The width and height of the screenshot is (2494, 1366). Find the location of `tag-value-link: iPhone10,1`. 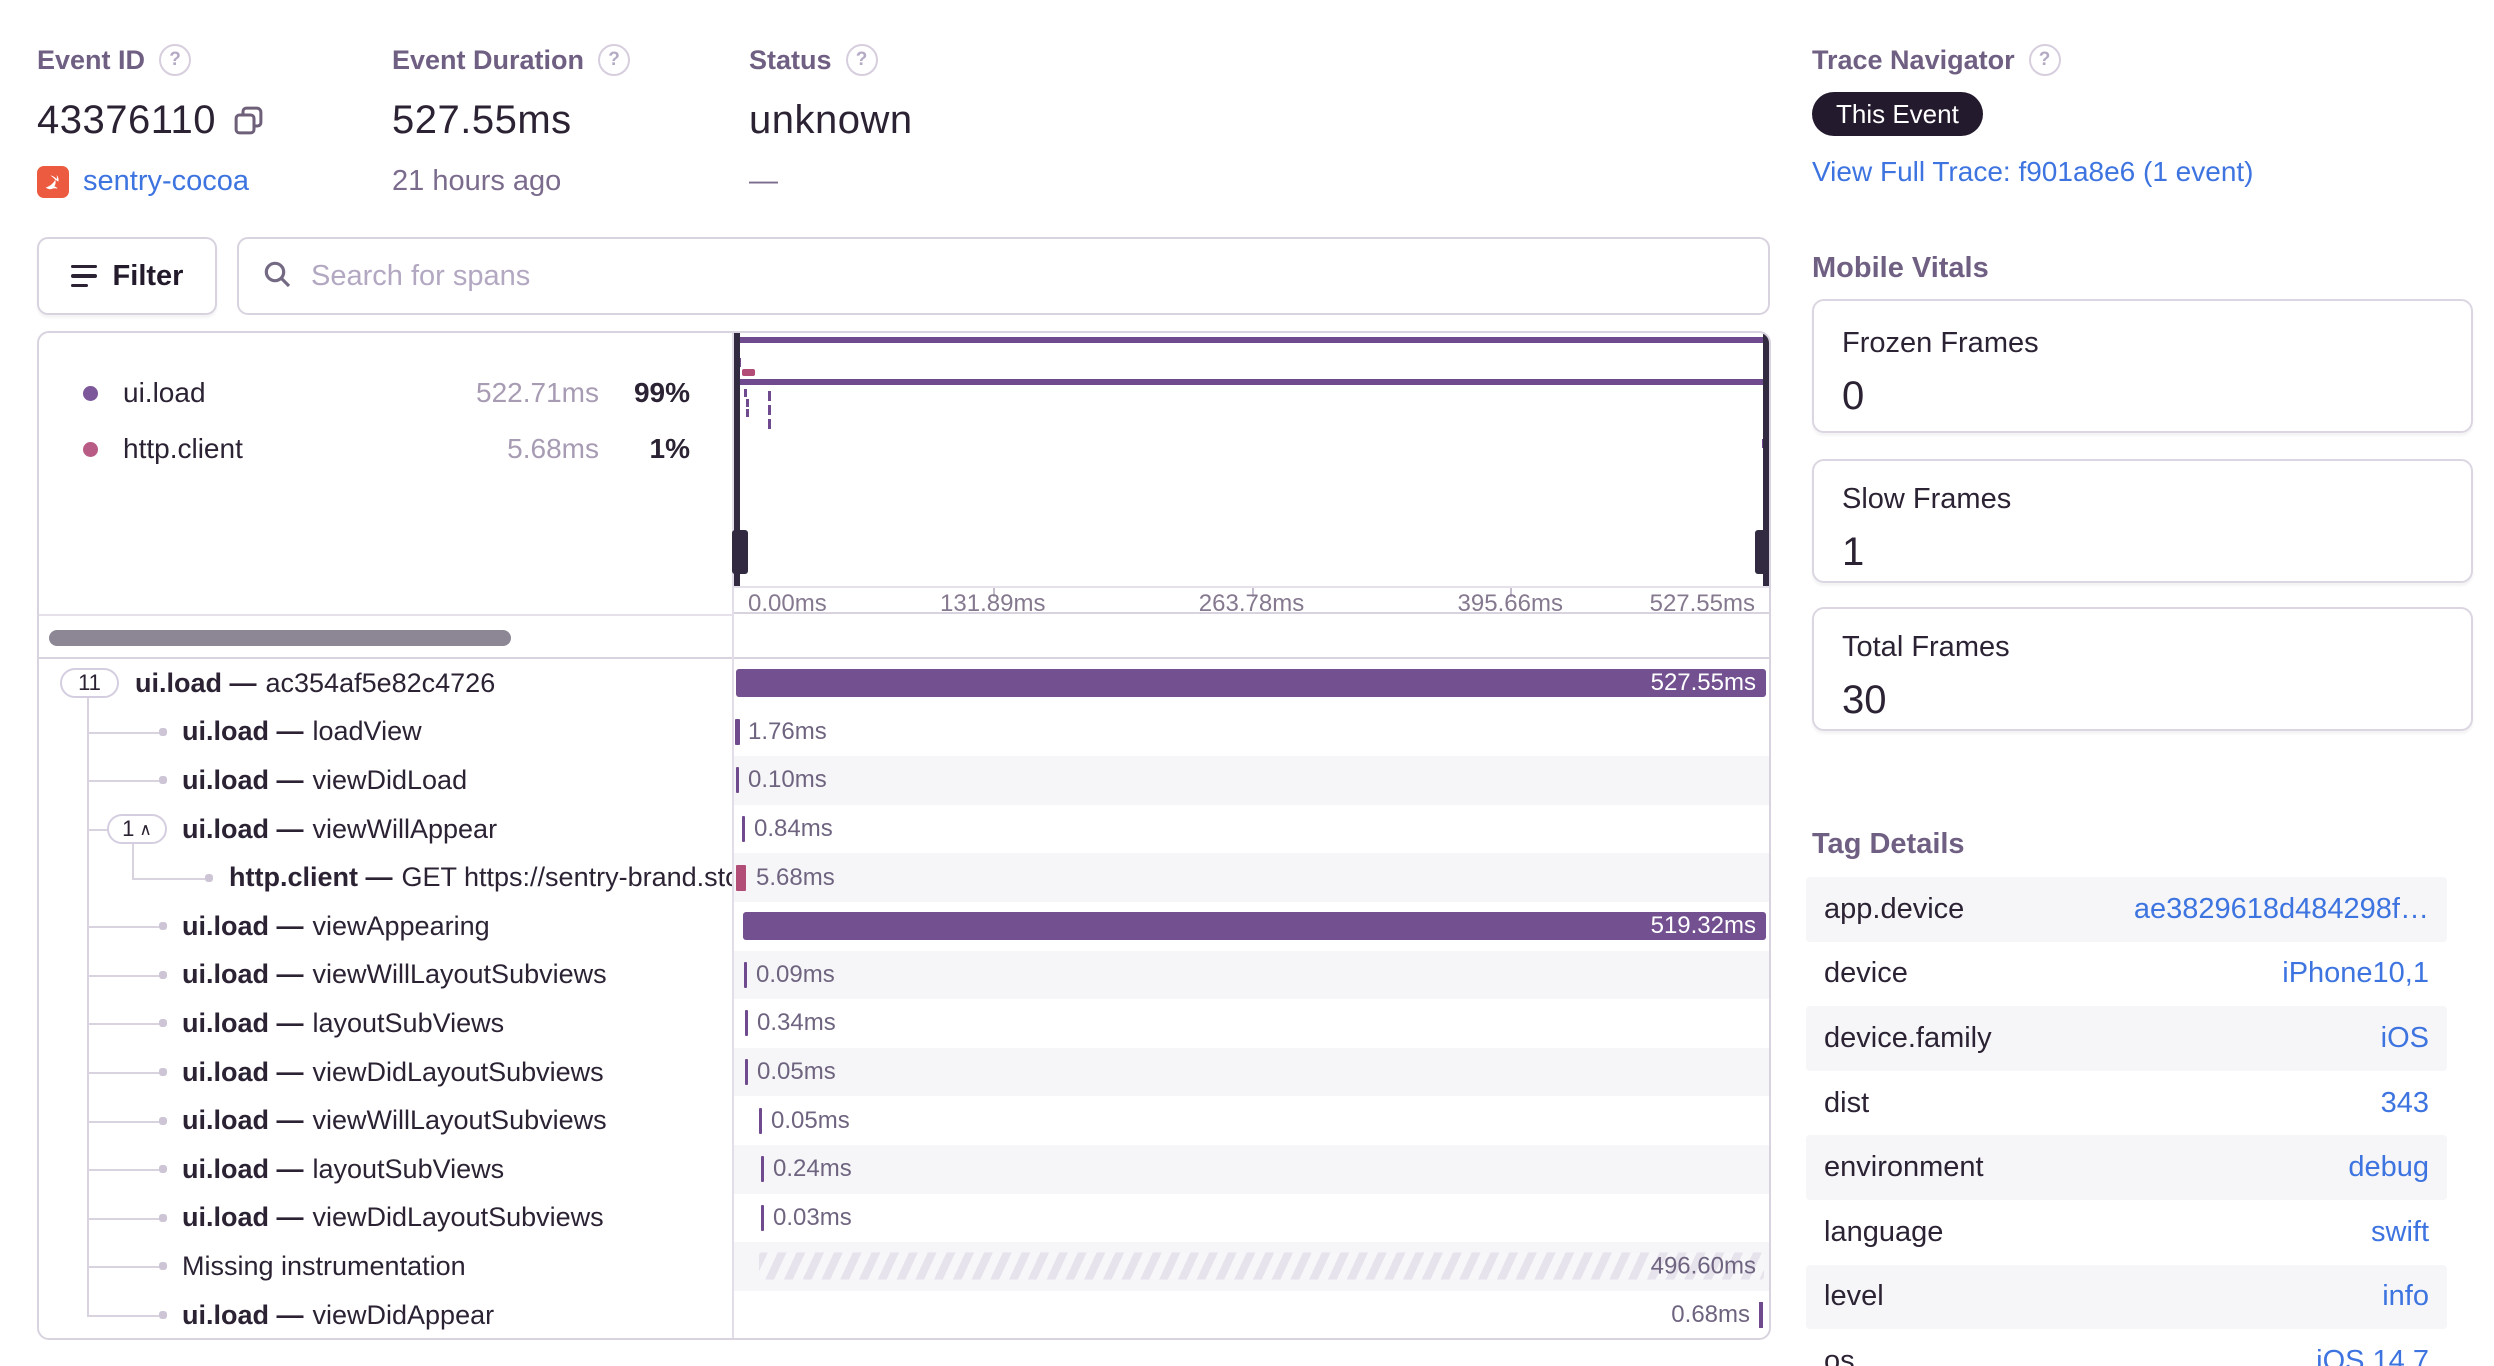

tag-value-link: iPhone10,1 is located at coordinates (2355, 973).